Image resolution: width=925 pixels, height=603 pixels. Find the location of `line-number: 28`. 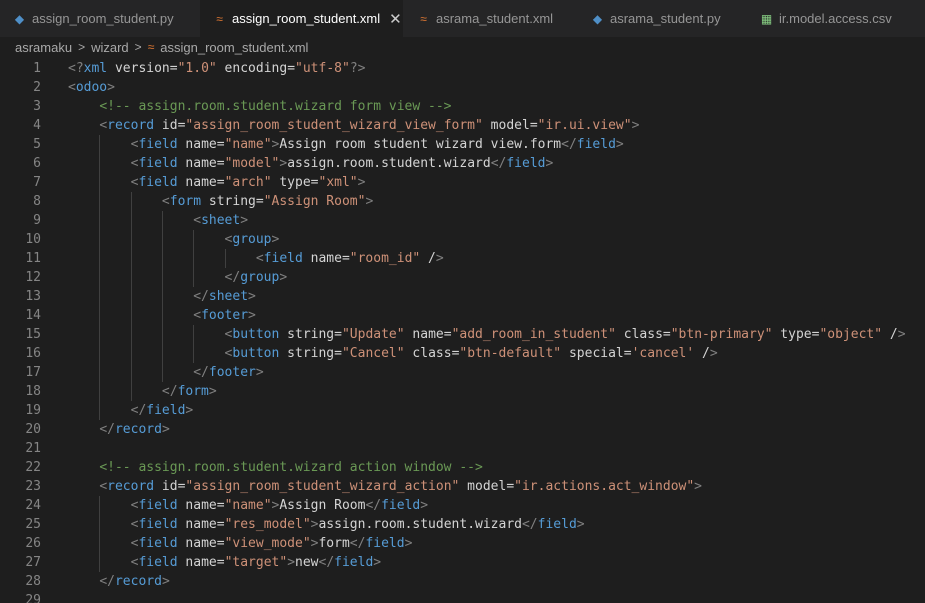

line-number: 28 is located at coordinates (33, 581).